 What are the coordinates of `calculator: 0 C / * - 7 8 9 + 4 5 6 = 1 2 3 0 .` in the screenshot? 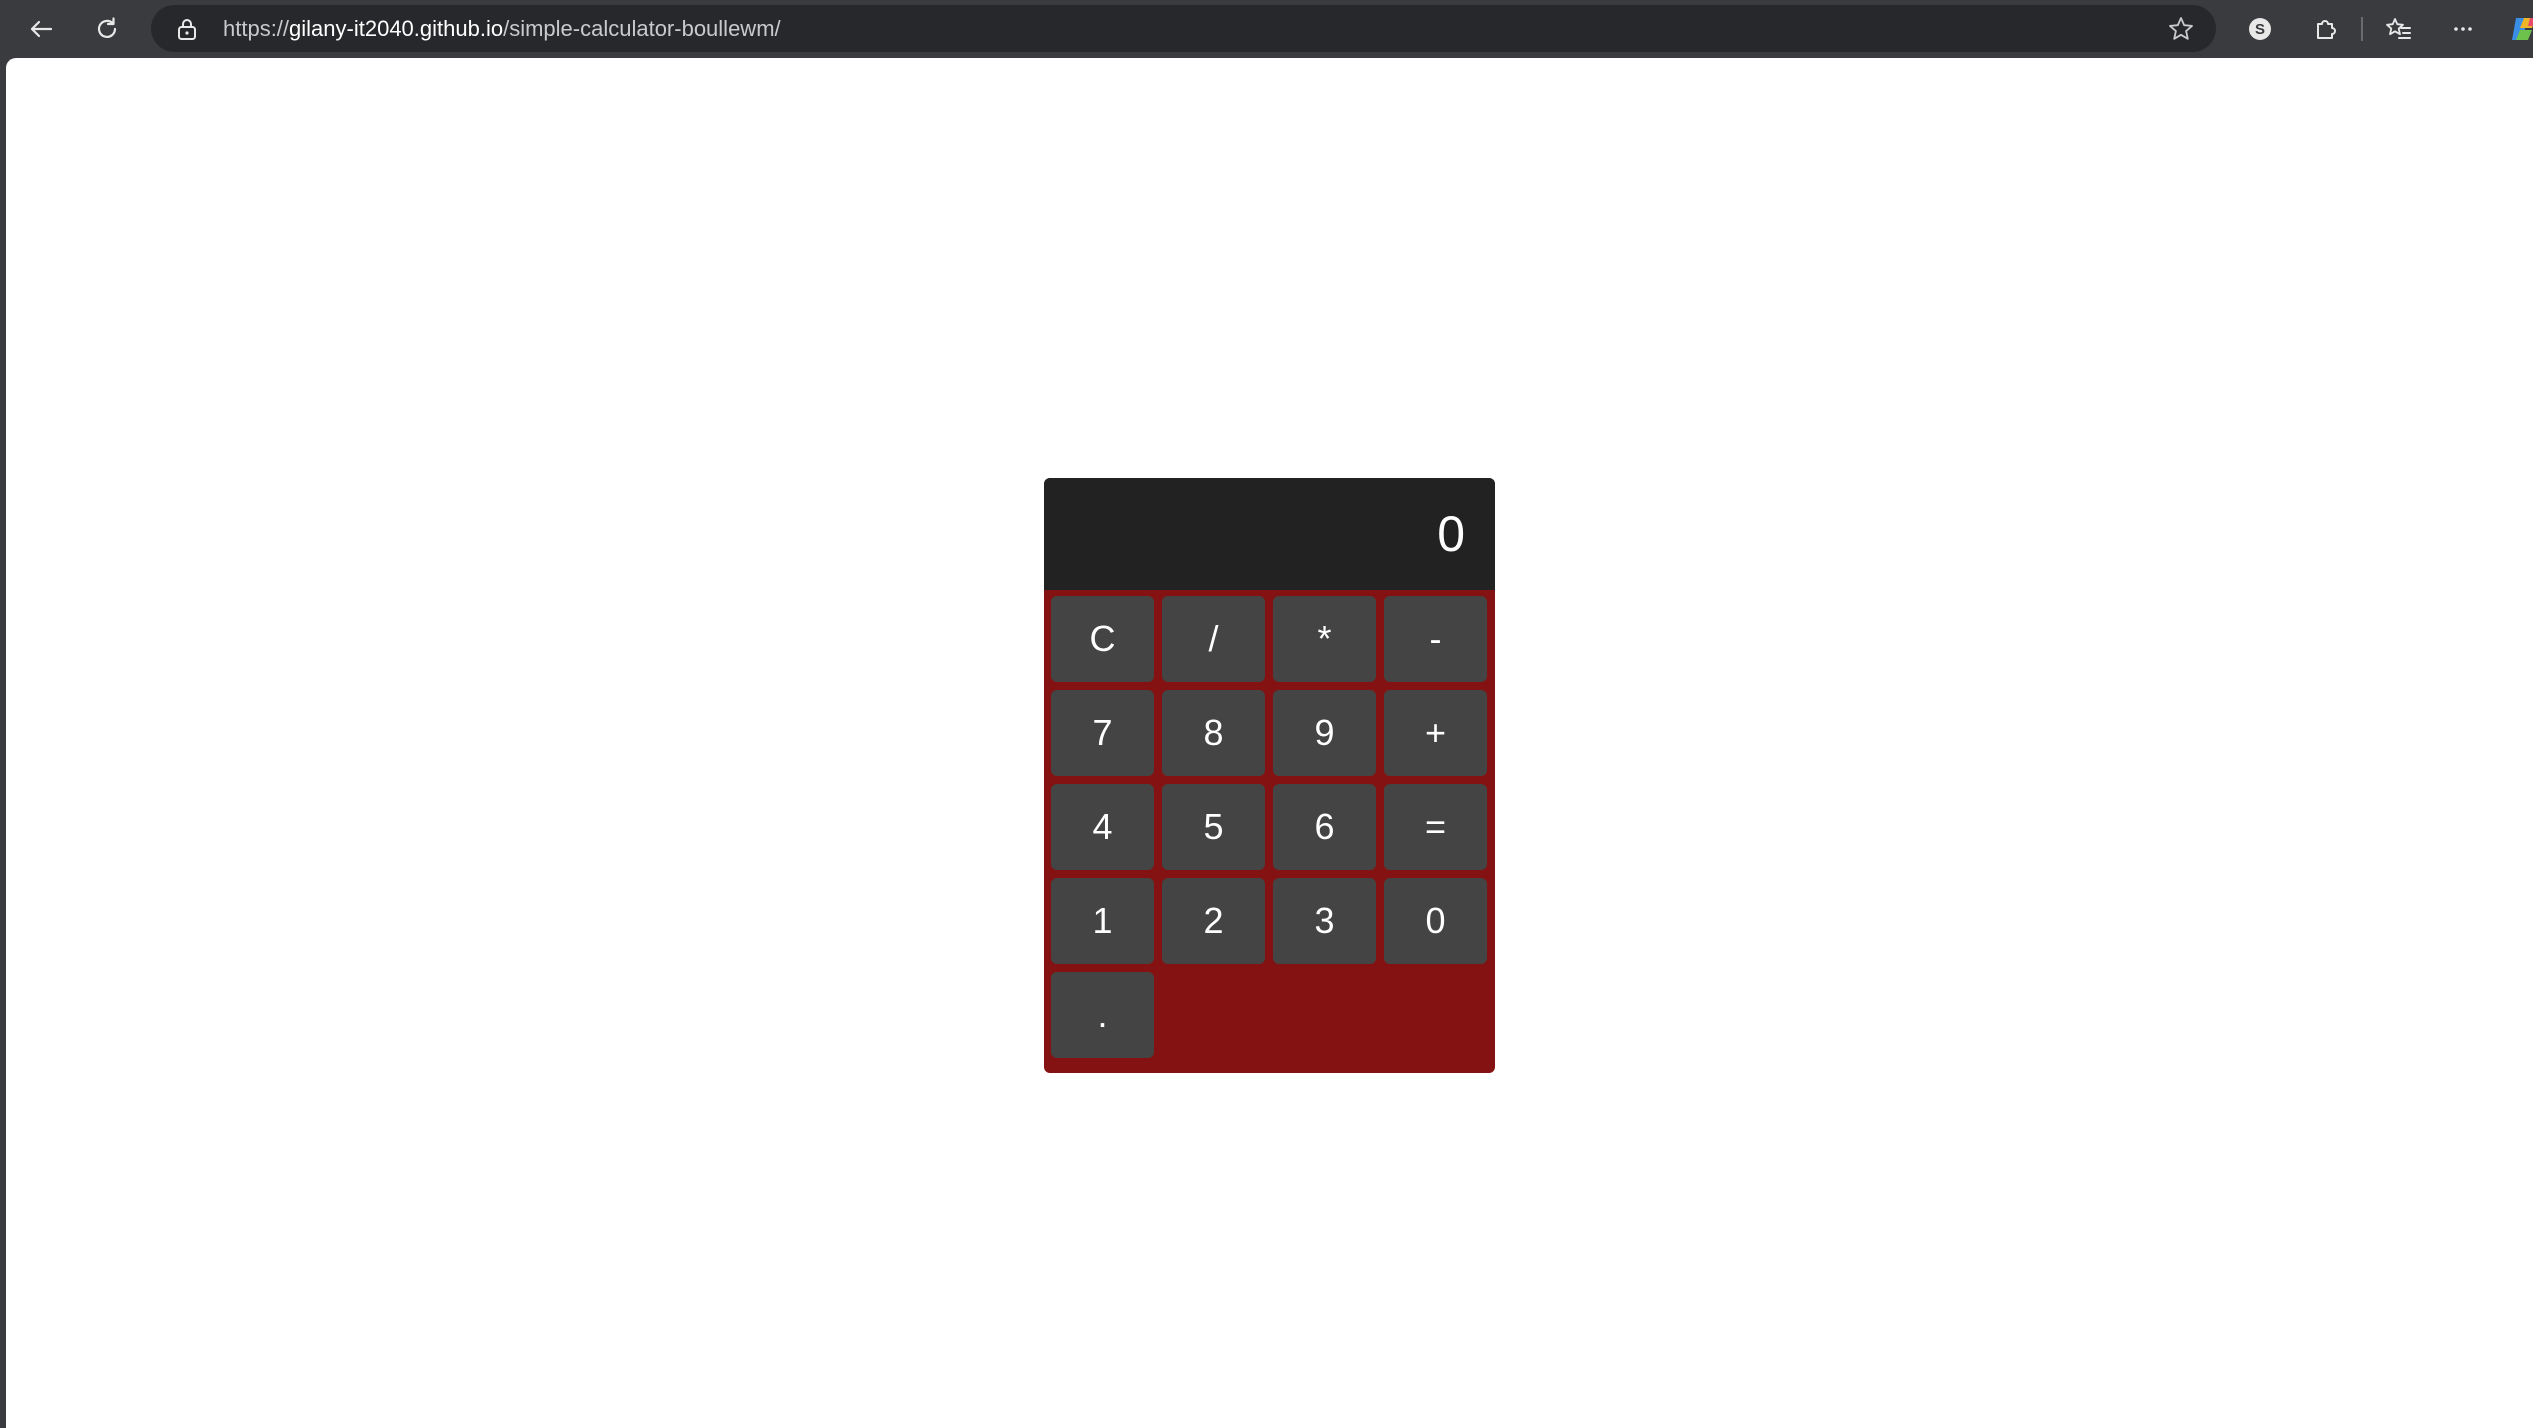 It's located at (1269, 775).